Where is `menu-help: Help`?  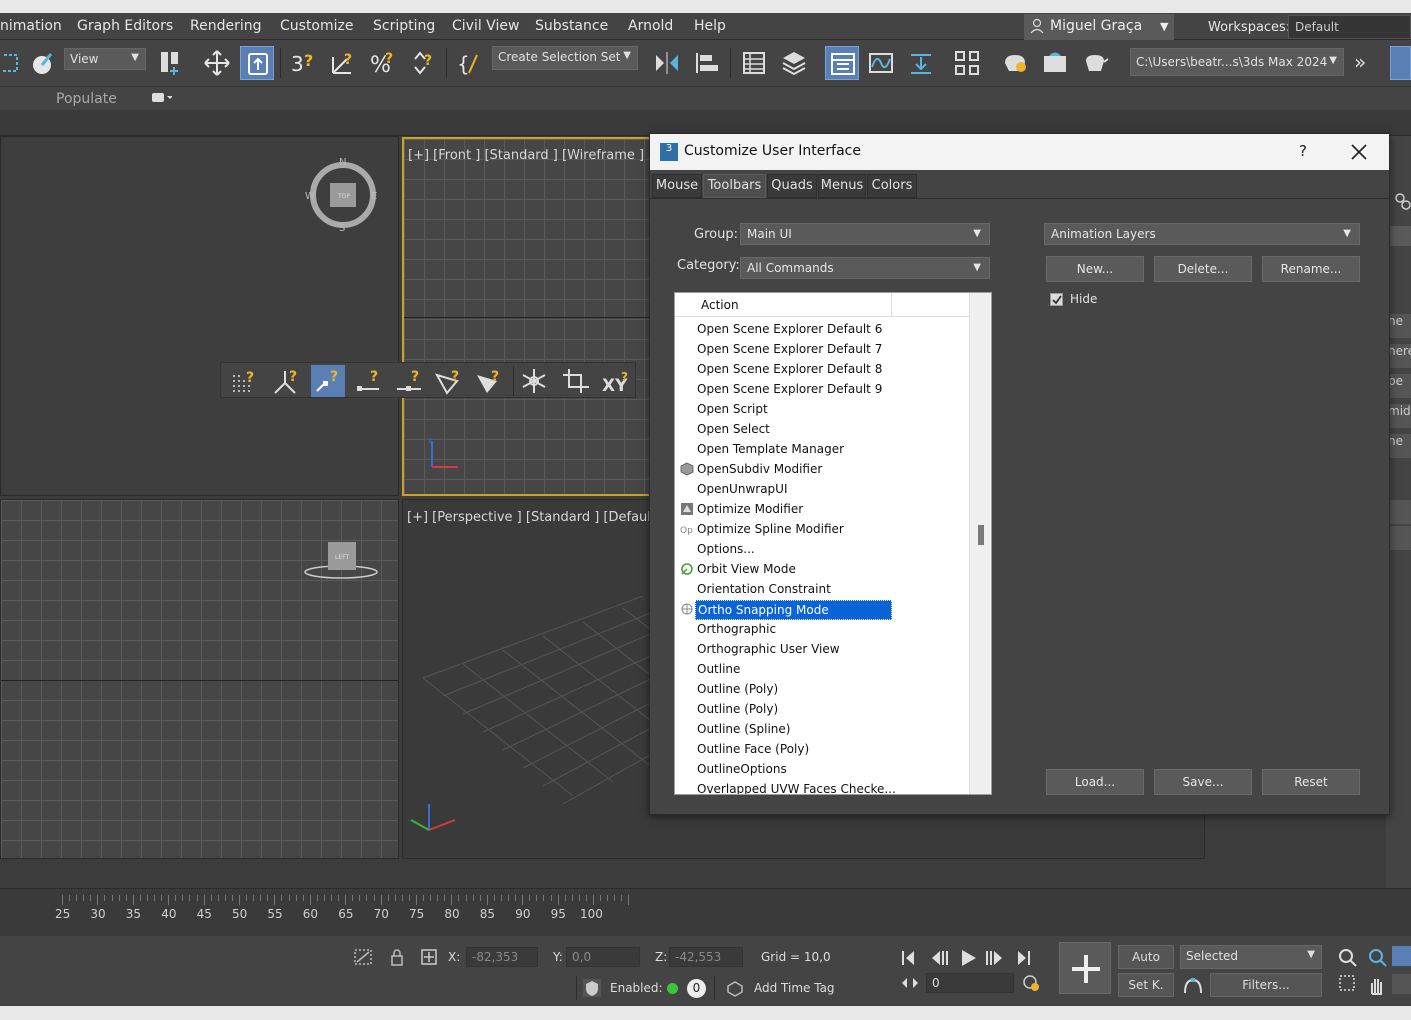
menu-help: Help is located at coordinates (710, 26).